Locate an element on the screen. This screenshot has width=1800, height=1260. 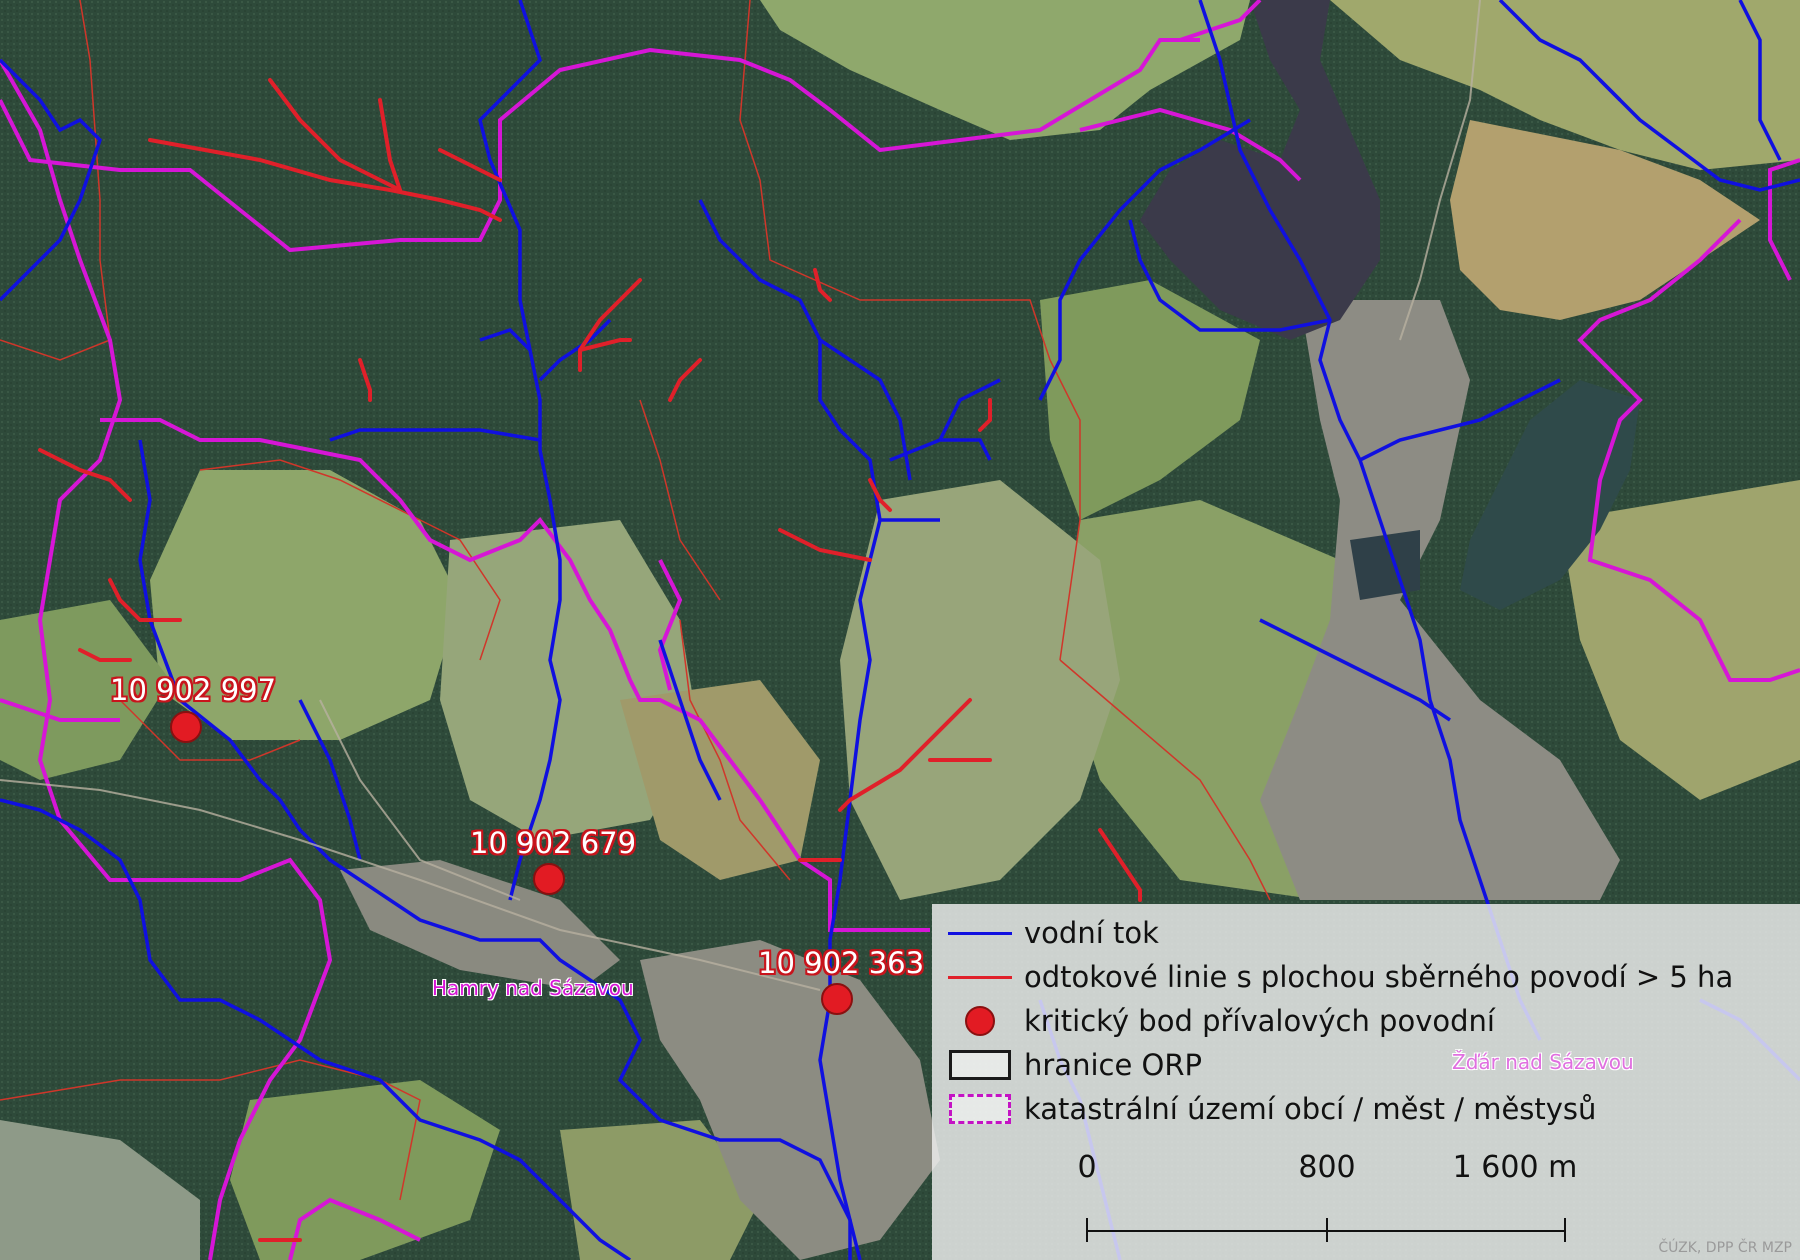
critical-point-label-2: 10 902 679 is located at coordinates (553, 843).